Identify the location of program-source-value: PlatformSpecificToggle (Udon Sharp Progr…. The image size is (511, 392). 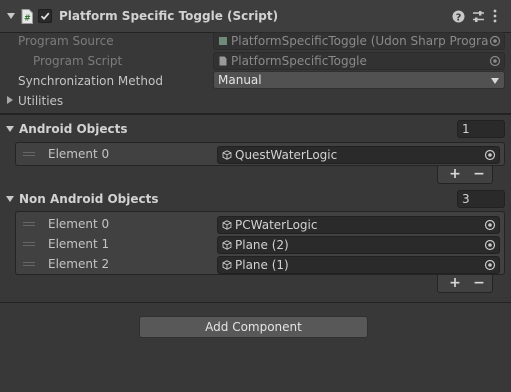
(368, 41).